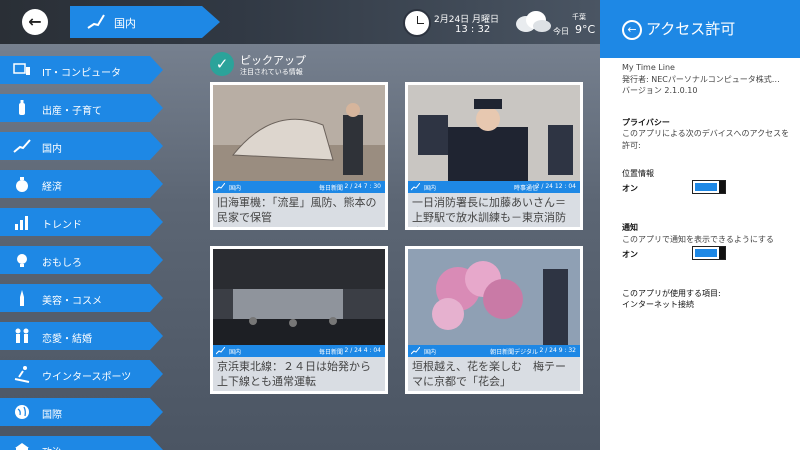 The image size is (800, 450). What do you see at coordinates (638, 173) in the screenshot?
I see `location-label: 位置情報` at bounding box center [638, 173].